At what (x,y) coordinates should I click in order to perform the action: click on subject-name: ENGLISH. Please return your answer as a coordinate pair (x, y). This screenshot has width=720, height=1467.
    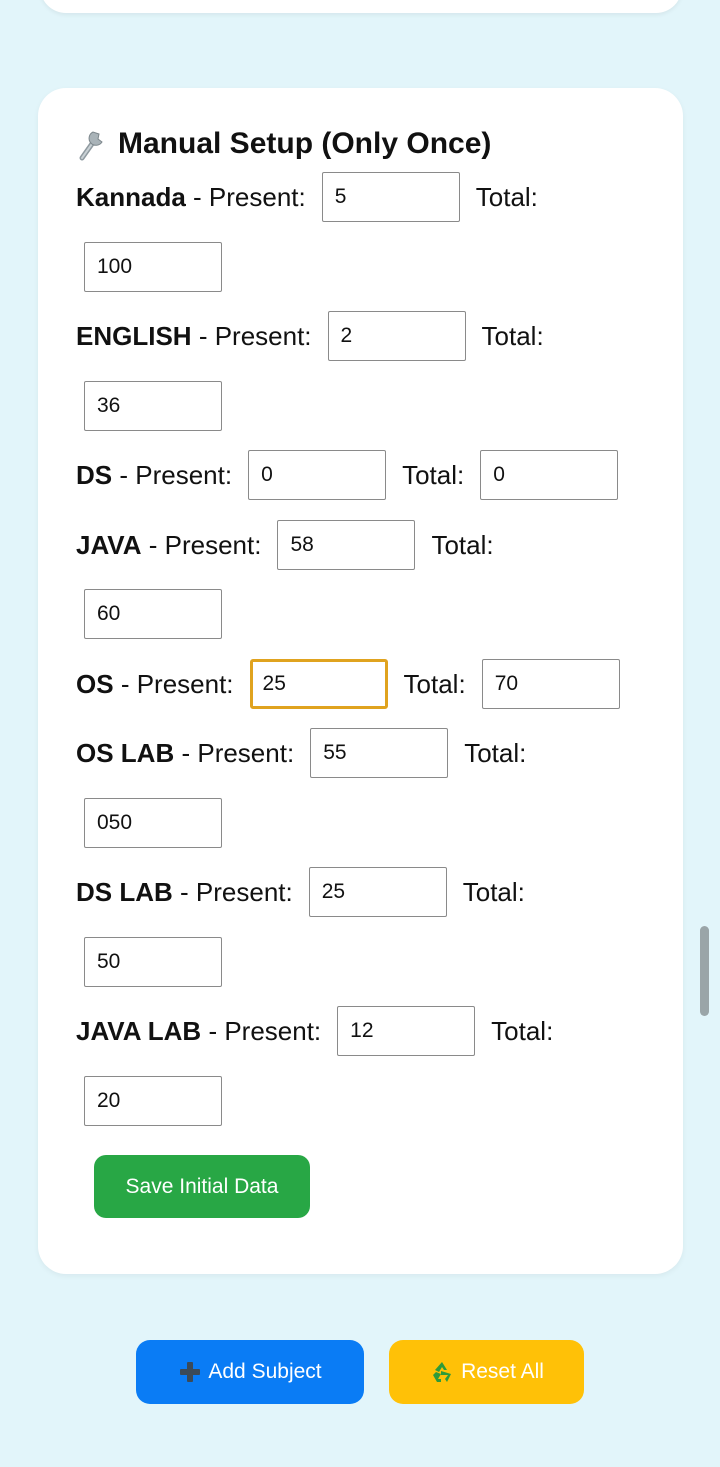
    Looking at the image, I should click on (134, 335).